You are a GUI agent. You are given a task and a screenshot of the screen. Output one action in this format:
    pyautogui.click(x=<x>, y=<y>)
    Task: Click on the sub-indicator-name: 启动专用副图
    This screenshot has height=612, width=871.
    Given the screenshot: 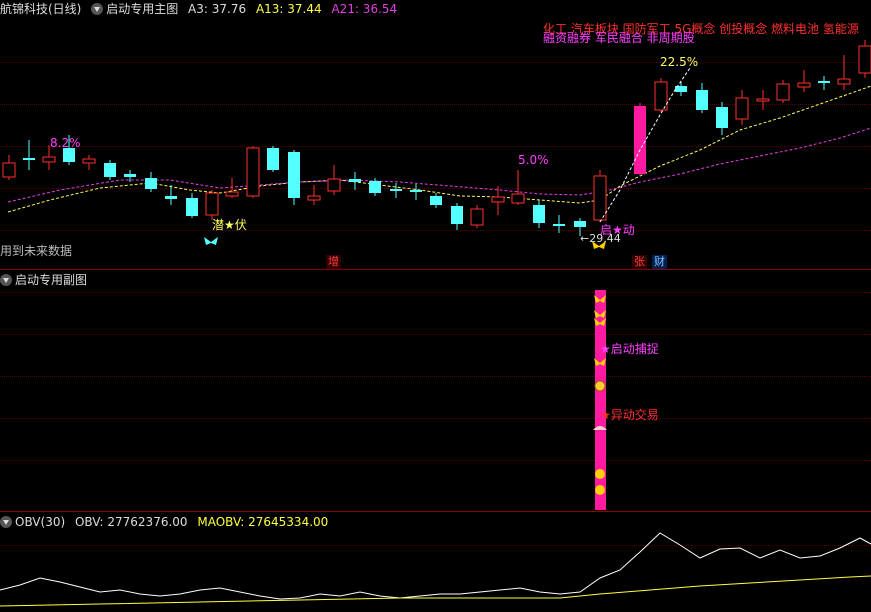 What is the action you would take?
    pyautogui.click(x=51, y=280)
    